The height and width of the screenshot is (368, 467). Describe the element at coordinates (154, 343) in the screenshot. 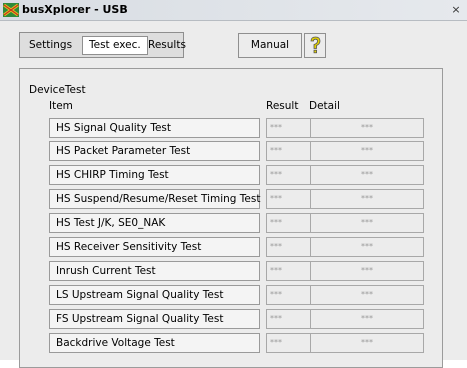

I see `test-button-backdrive-voltage: Backdrive Voltage Test` at that location.